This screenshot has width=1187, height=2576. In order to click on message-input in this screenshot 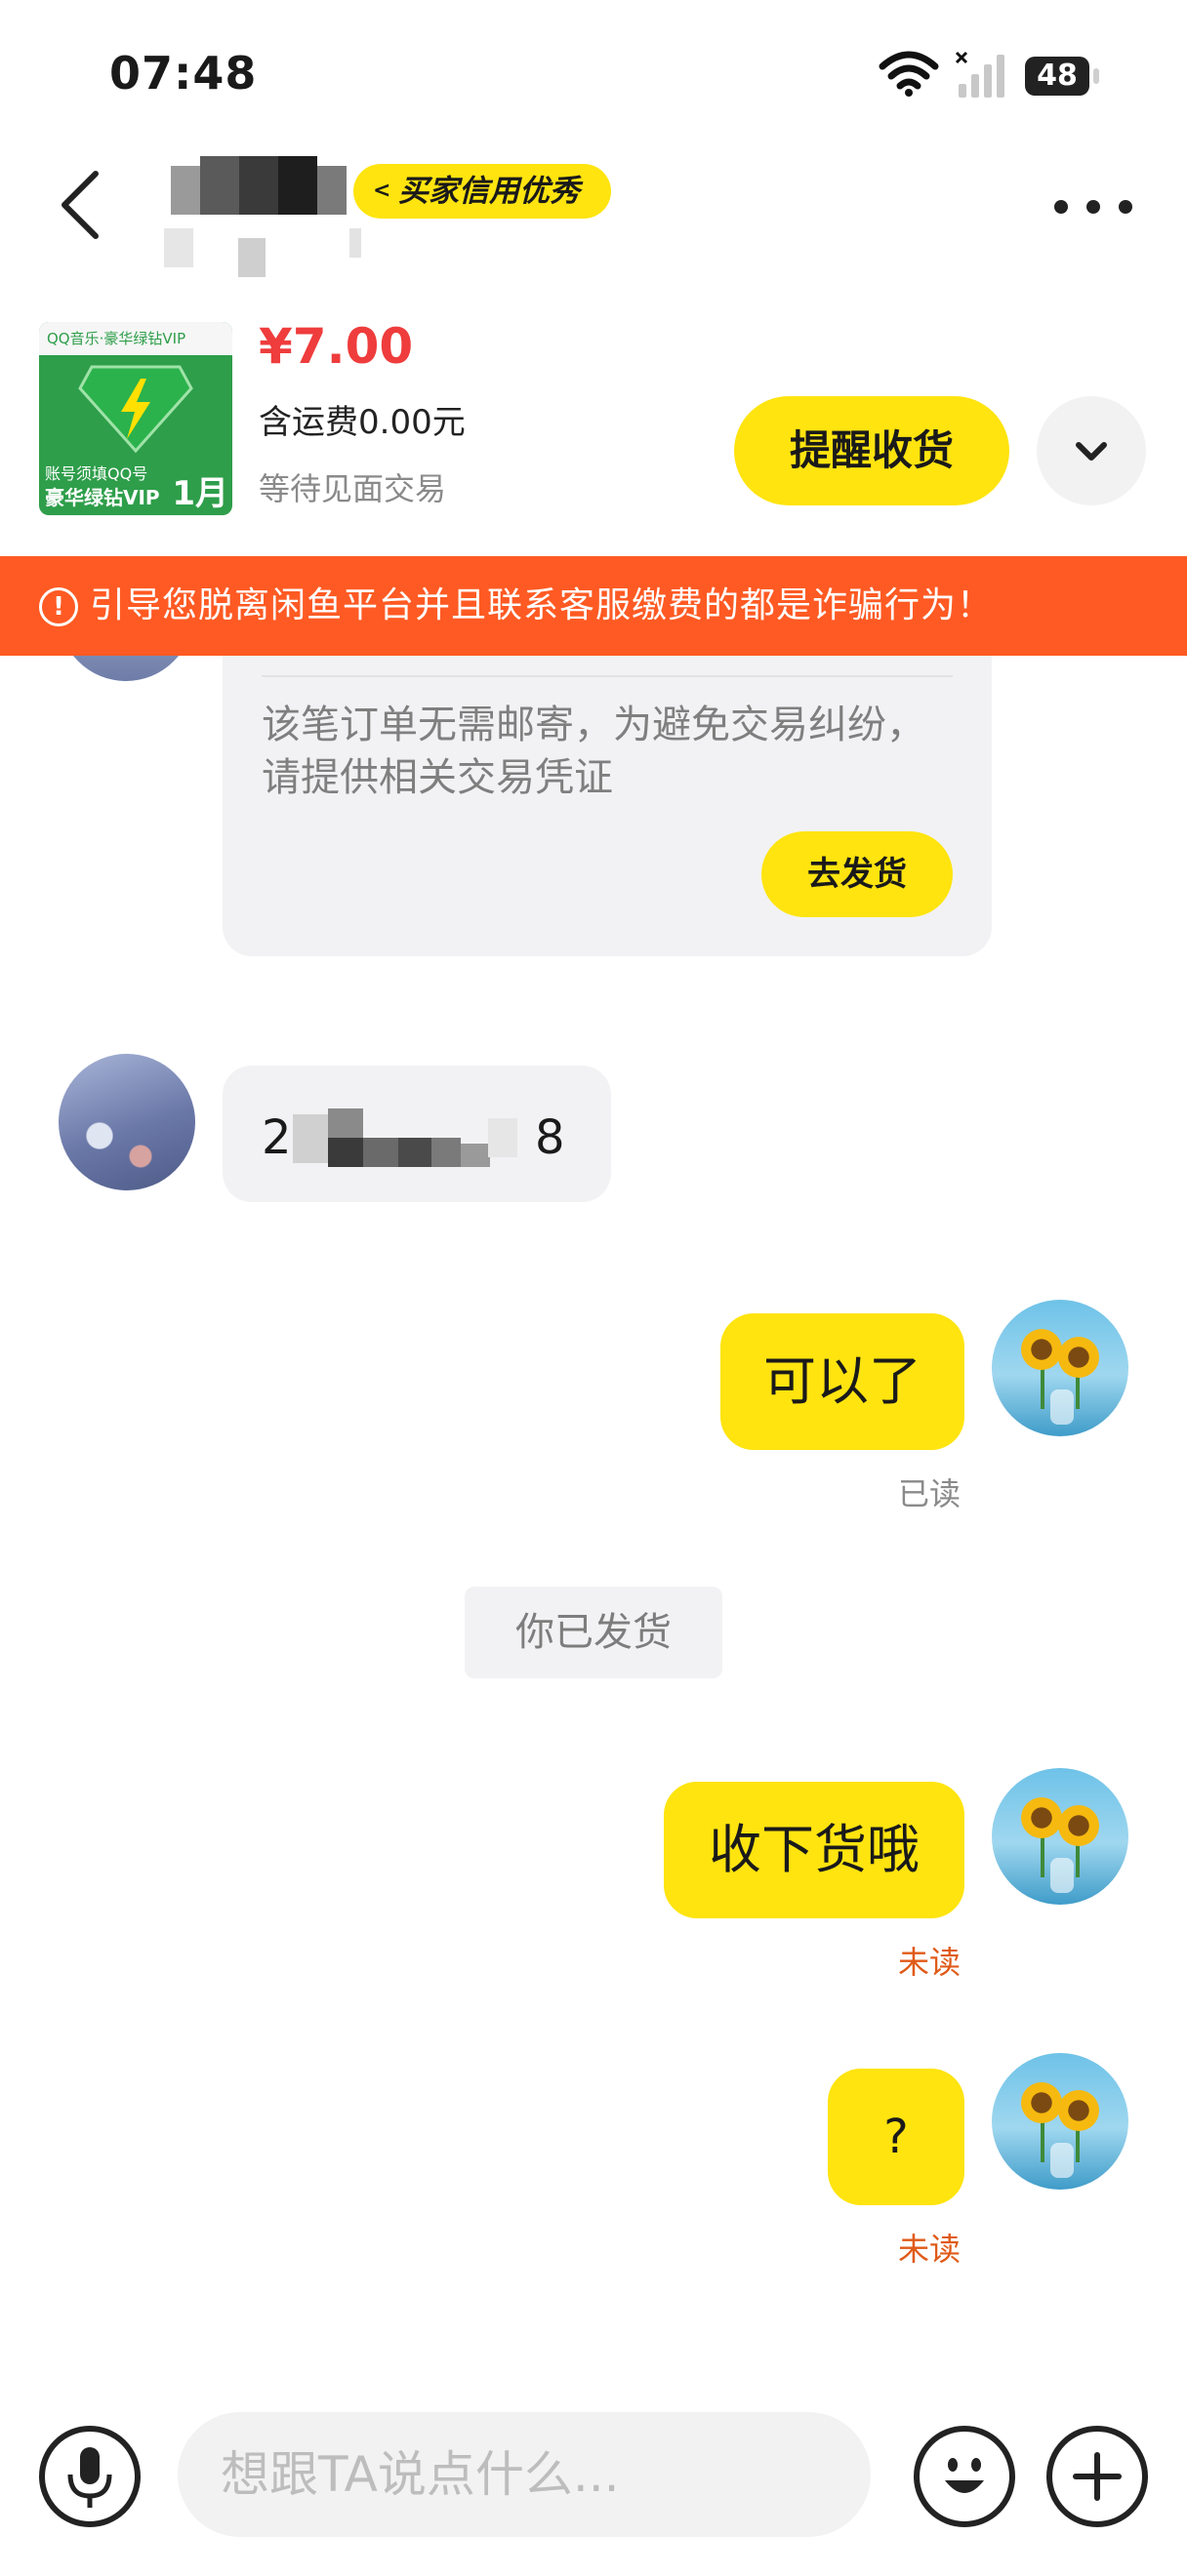, I will do `click(524, 2474)`.